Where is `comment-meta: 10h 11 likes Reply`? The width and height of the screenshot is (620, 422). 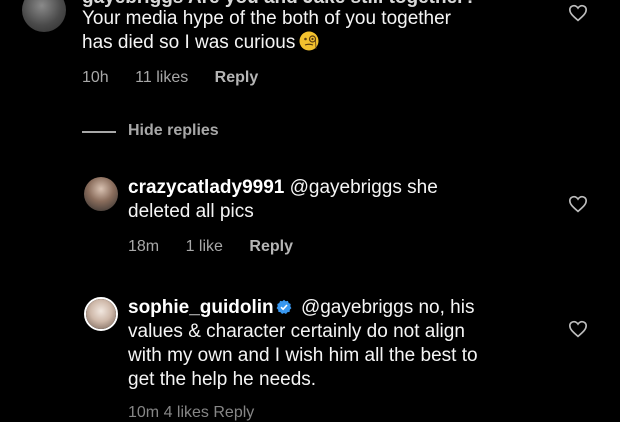
comment-meta: 10h 11 likes Reply is located at coordinates (181, 78).